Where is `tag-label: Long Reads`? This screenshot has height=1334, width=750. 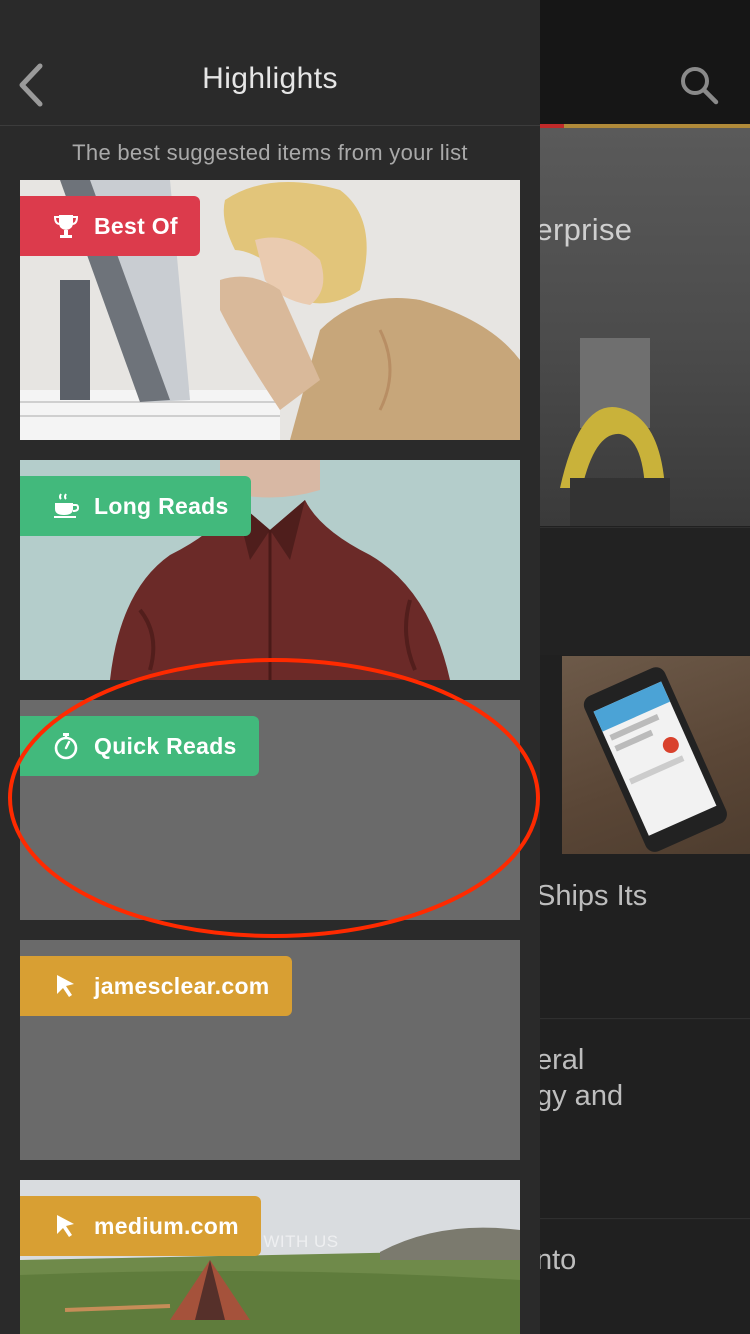 tag-label: Long Reads is located at coordinates (161, 505).